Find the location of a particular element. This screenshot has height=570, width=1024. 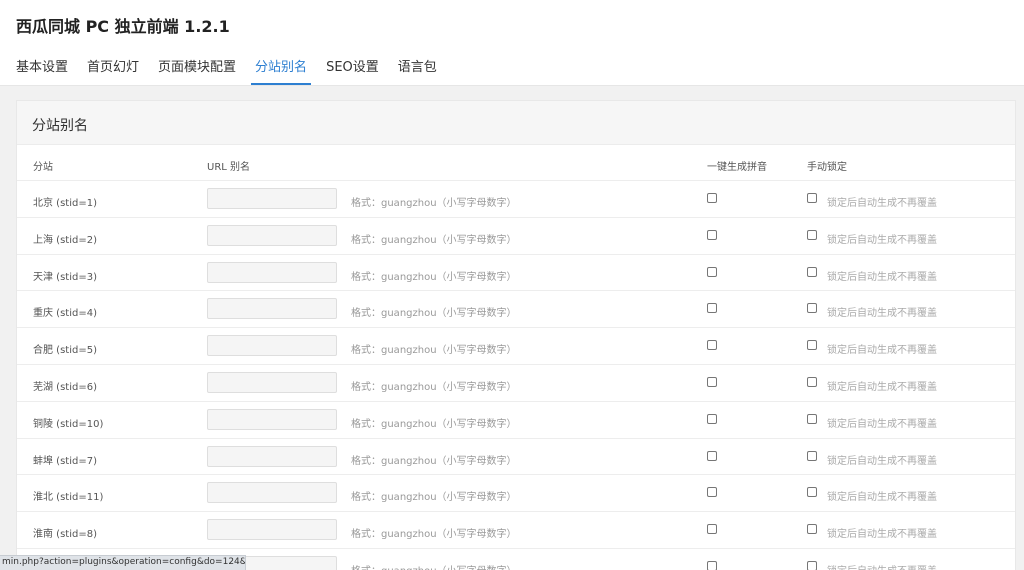

site-name: 合肥 (stid=5) is located at coordinates (65, 351).